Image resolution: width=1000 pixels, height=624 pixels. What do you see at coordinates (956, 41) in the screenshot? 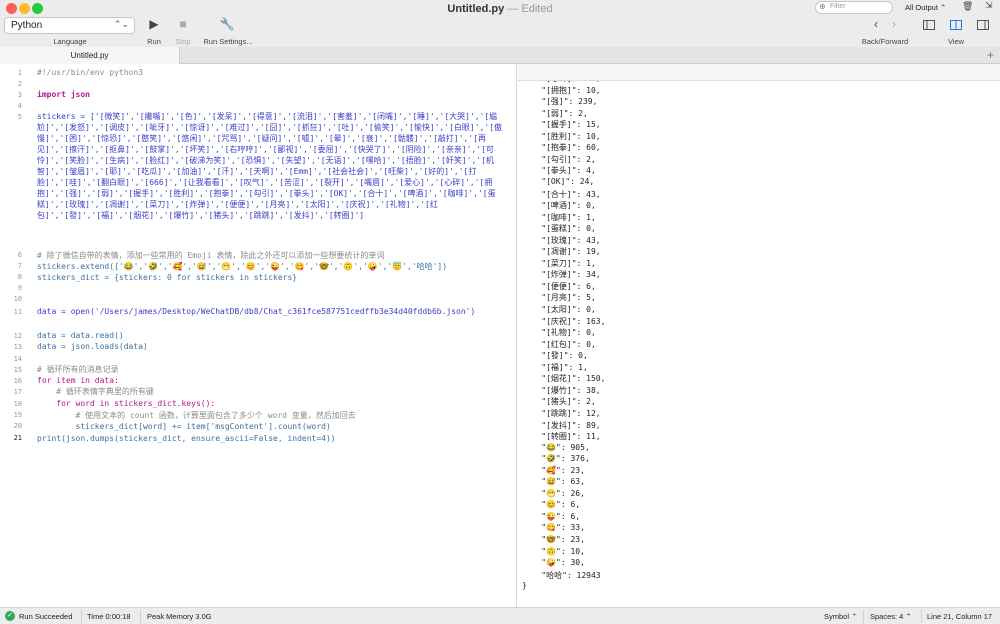
I see `view-label: View` at bounding box center [956, 41].